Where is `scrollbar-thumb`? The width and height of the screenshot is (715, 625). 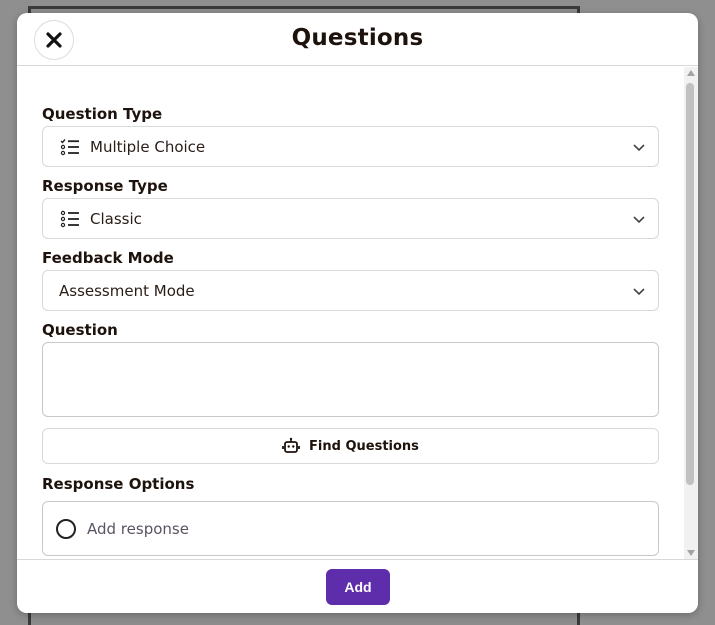 scrollbar-thumb is located at coordinates (690, 284).